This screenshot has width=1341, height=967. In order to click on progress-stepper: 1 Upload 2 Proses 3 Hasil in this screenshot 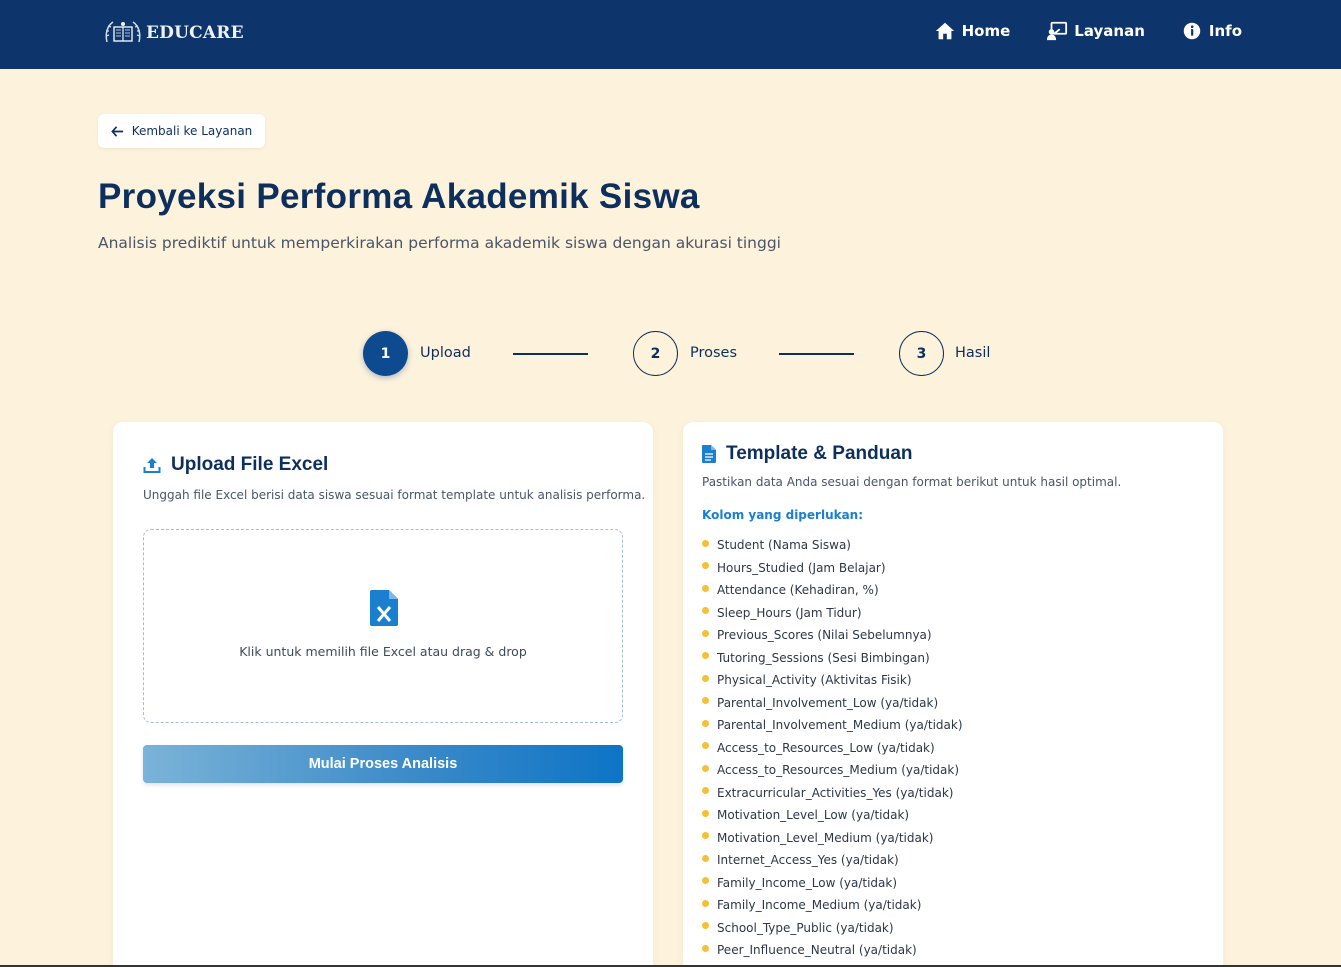, I will do `click(670, 354)`.